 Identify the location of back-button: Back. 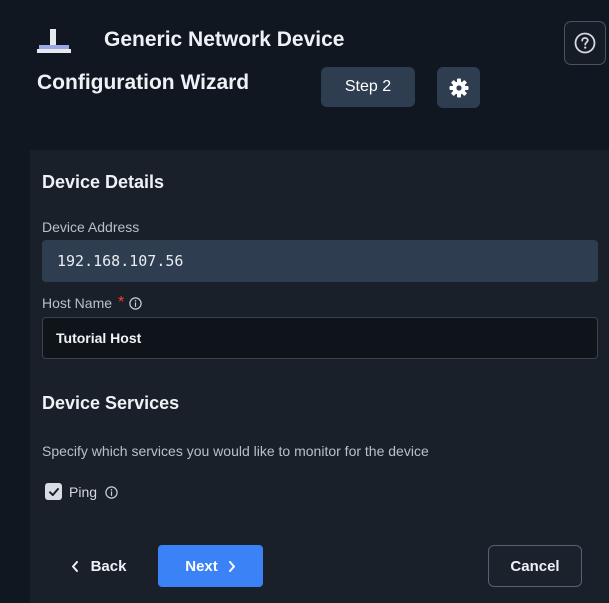
(98, 566).